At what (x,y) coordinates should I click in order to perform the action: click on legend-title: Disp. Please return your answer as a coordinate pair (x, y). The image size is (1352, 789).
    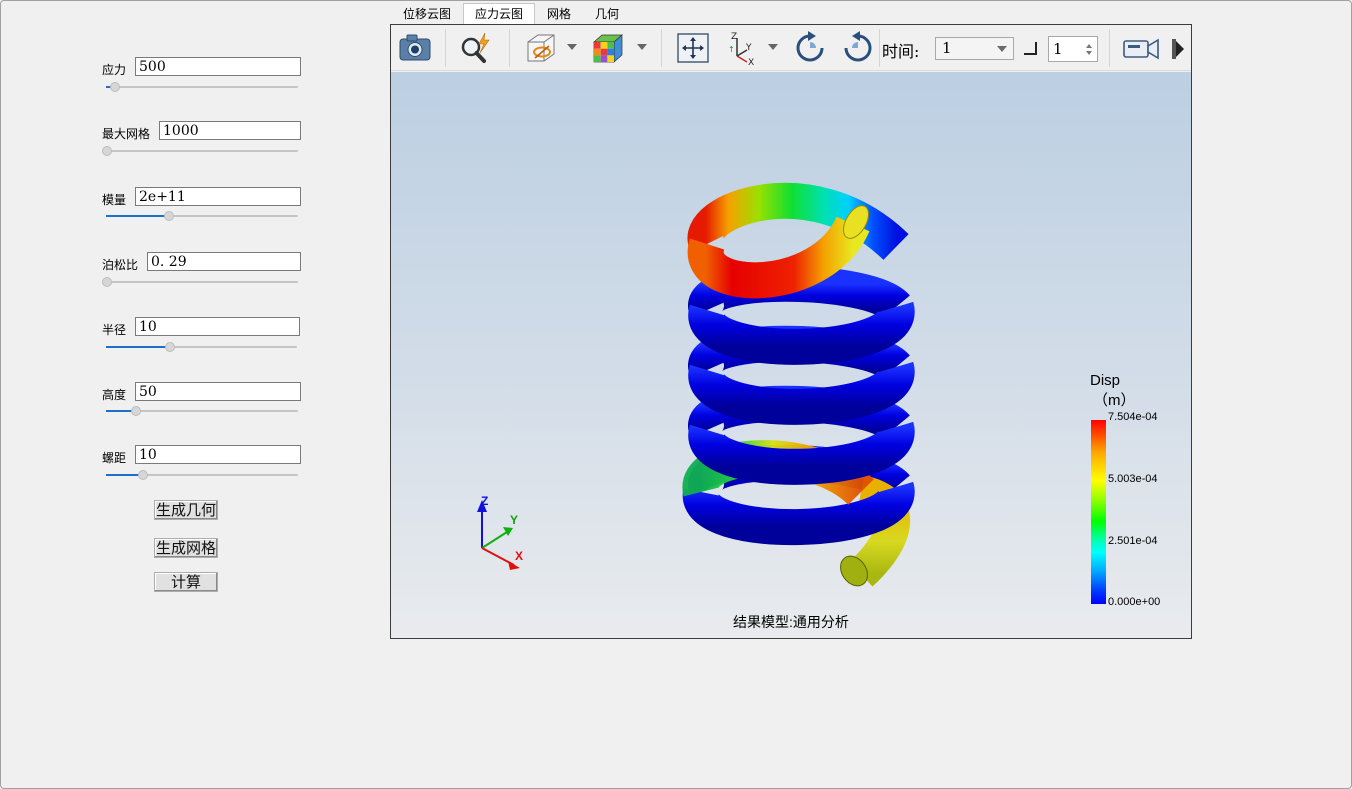
    Looking at the image, I should click on (1105, 380).